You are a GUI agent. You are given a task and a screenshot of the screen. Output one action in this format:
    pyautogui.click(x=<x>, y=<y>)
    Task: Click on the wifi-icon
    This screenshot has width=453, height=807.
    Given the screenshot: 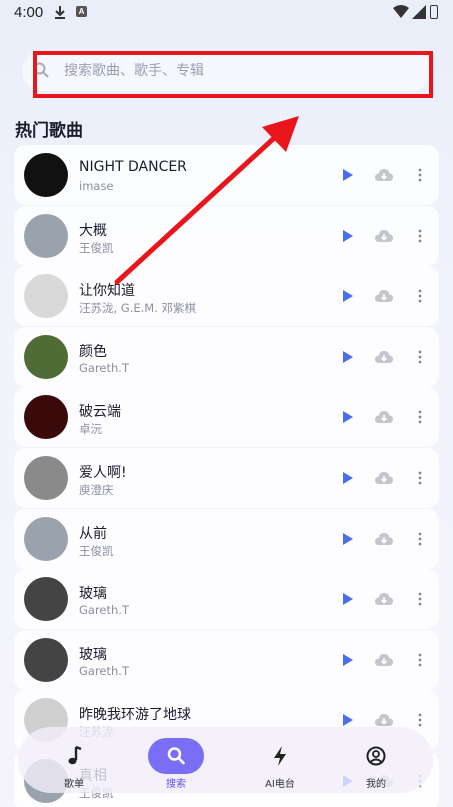 What is the action you would take?
    pyautogui.click(x=401, y=11)
    